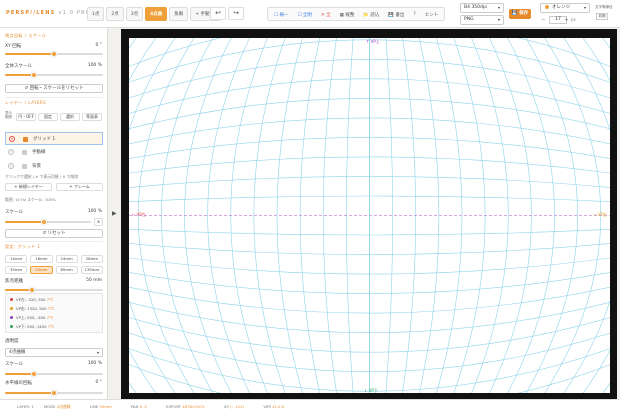 This screenshot has height=412, width=620. What do you see at coordinates (54, 264) in the screenshot?
I see `zoom-presets: 14mm 18mm 24mm 28mm 35mm 50mm 85mm 135mm` at bounding box center [54, 264].